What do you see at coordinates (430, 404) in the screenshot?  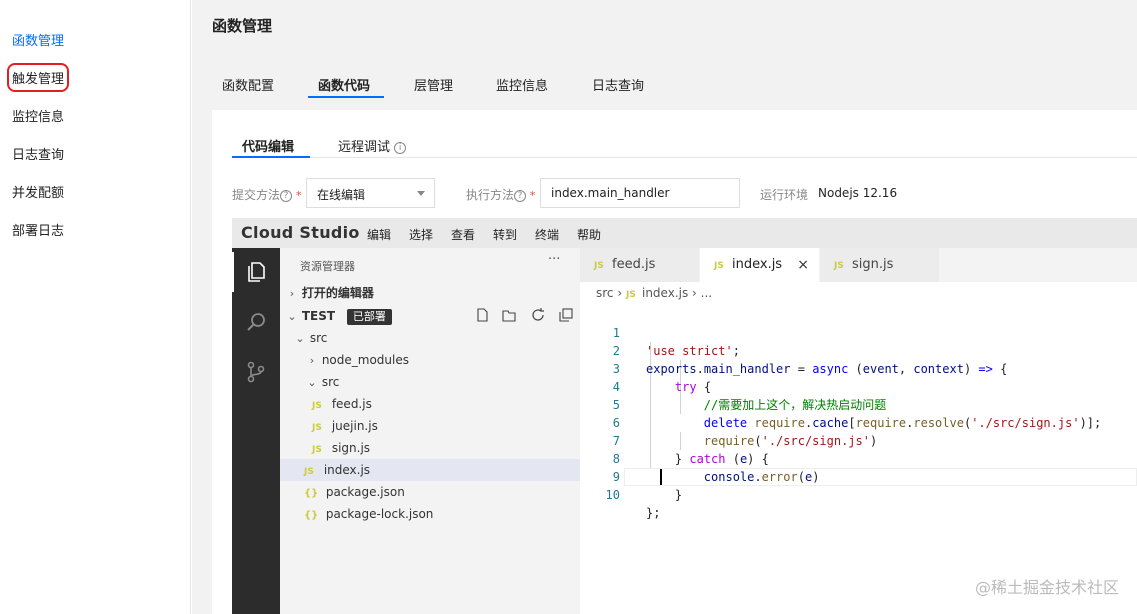 I see `tree-item-feed-js: JS feed.js` at bounding box center [430, 404].